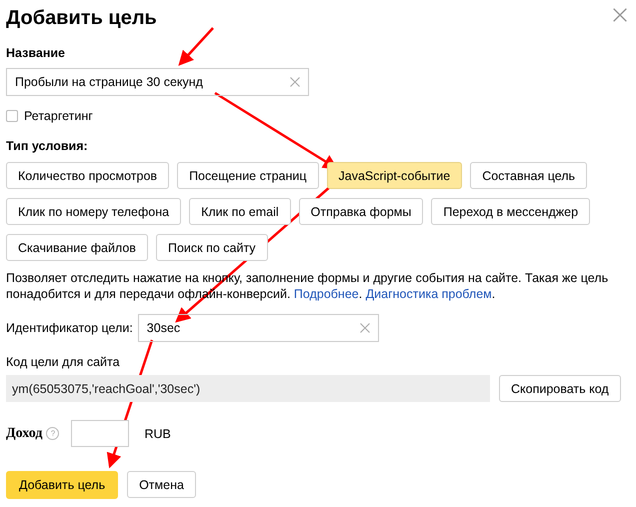  I want to click on help-link: Подробнее, so click(326, 294).